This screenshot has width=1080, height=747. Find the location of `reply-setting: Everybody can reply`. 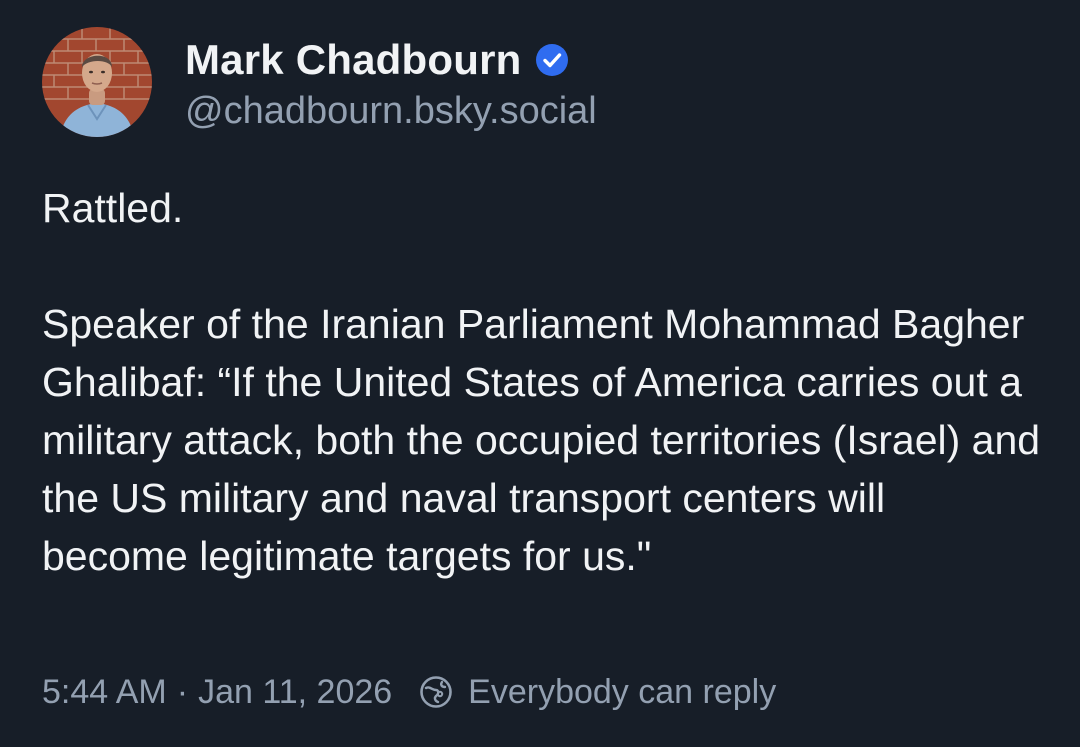

reply-setting: Everybody can reply is located at coordinates (622, 692).